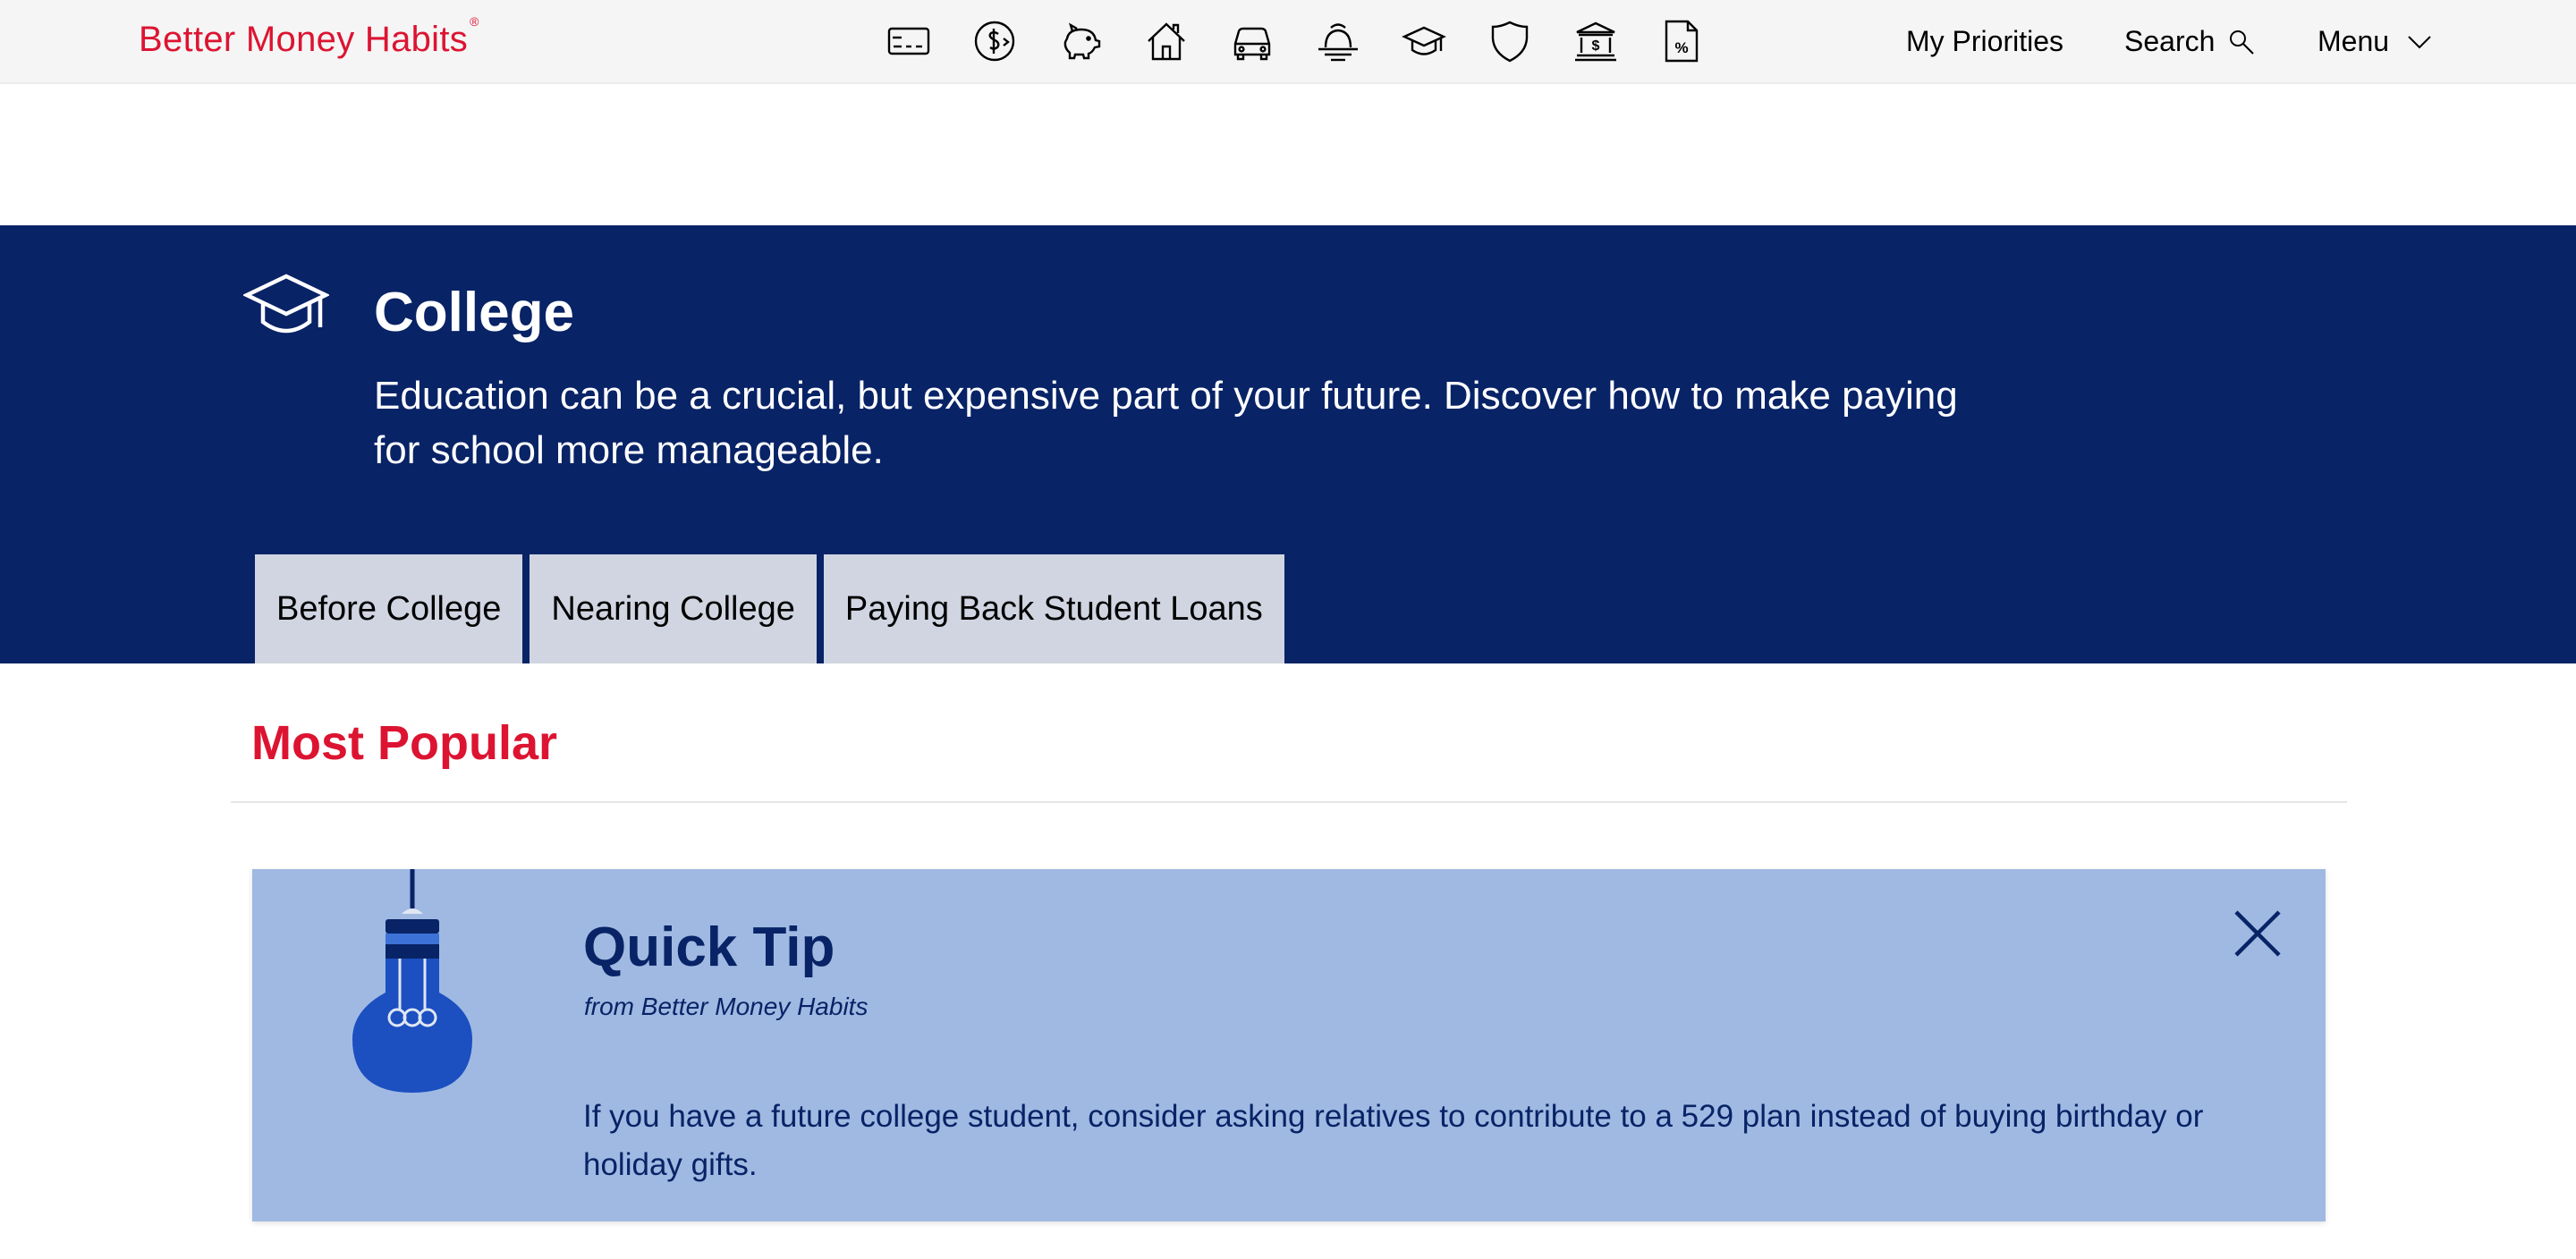  I want to click on close-icon, so click(2258, 933).